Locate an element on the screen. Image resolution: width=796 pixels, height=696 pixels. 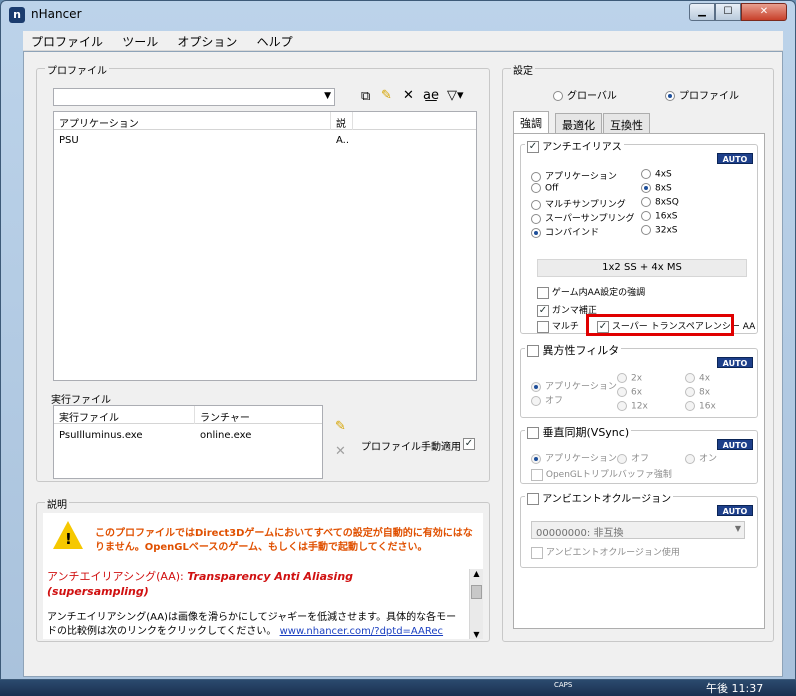
scroll-up-icon: ▲ is located at coordinates (476, 573).